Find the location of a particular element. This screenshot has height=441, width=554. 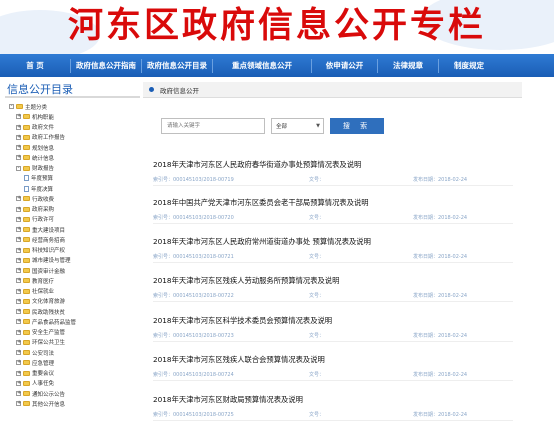

article-title-link: 2018年天津市河东区科学技术委员会预算情况表及说明 is located at coordinates (242, 321).